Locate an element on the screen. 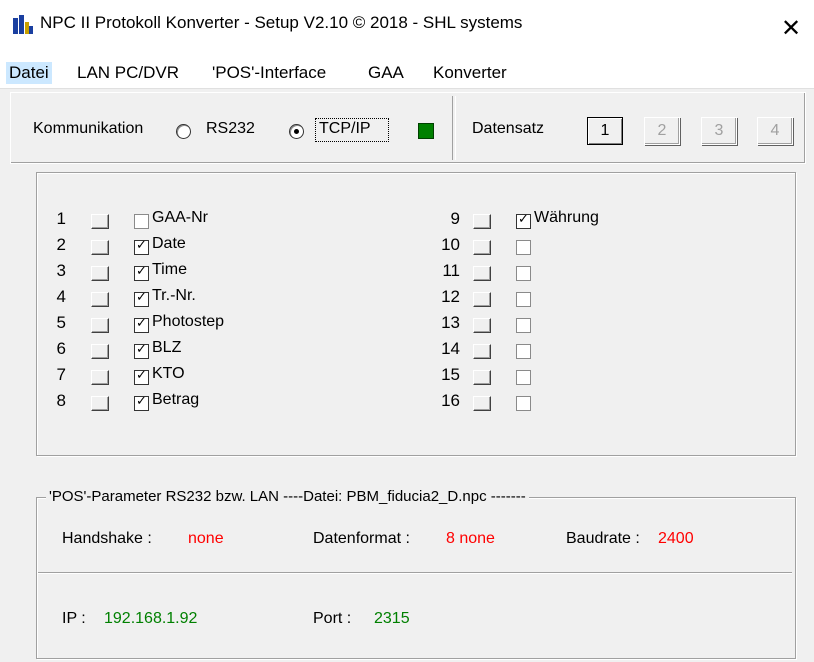  port-label: Port : is located at coordinates (332, 618).